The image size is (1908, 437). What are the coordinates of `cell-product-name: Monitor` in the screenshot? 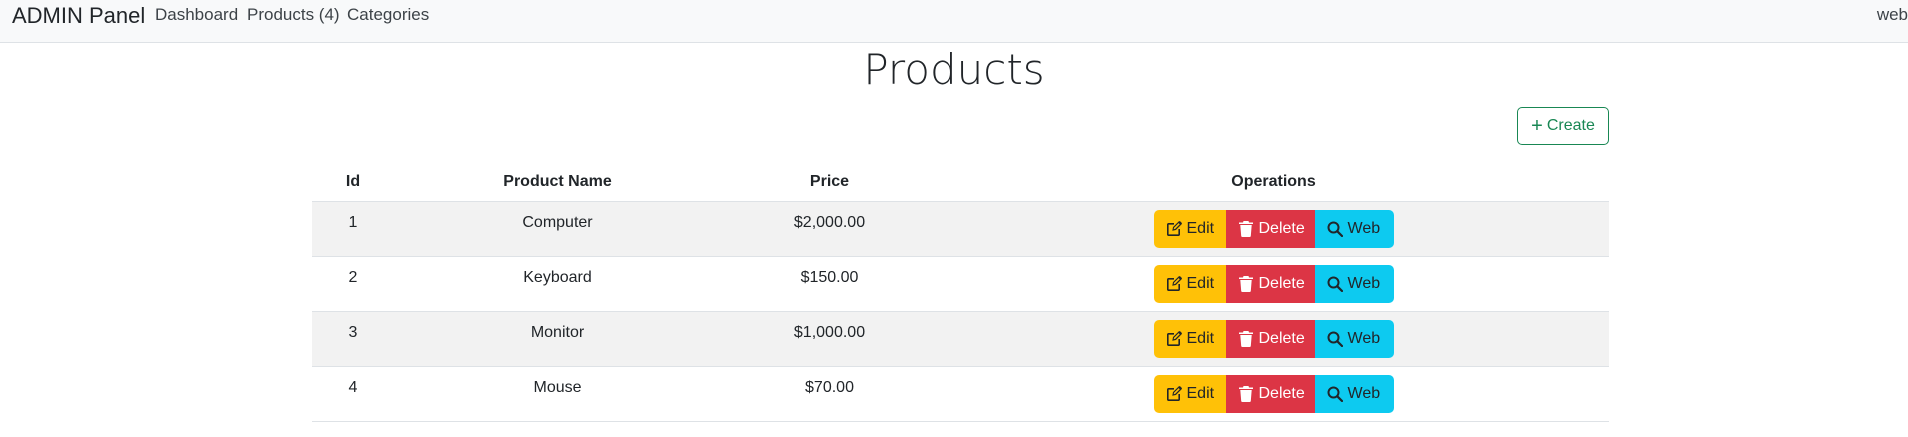 It's located at (557, 332).